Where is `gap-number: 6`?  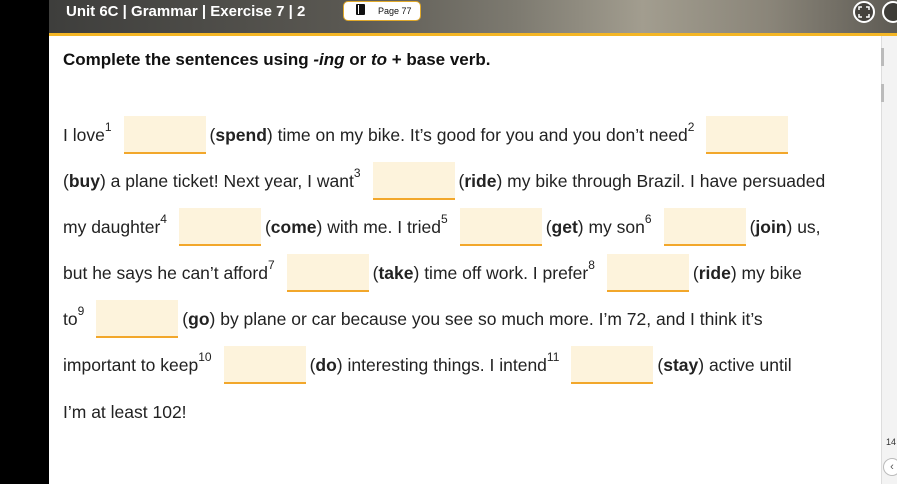 gap-number: 6 is located at coordinates (648, 219).